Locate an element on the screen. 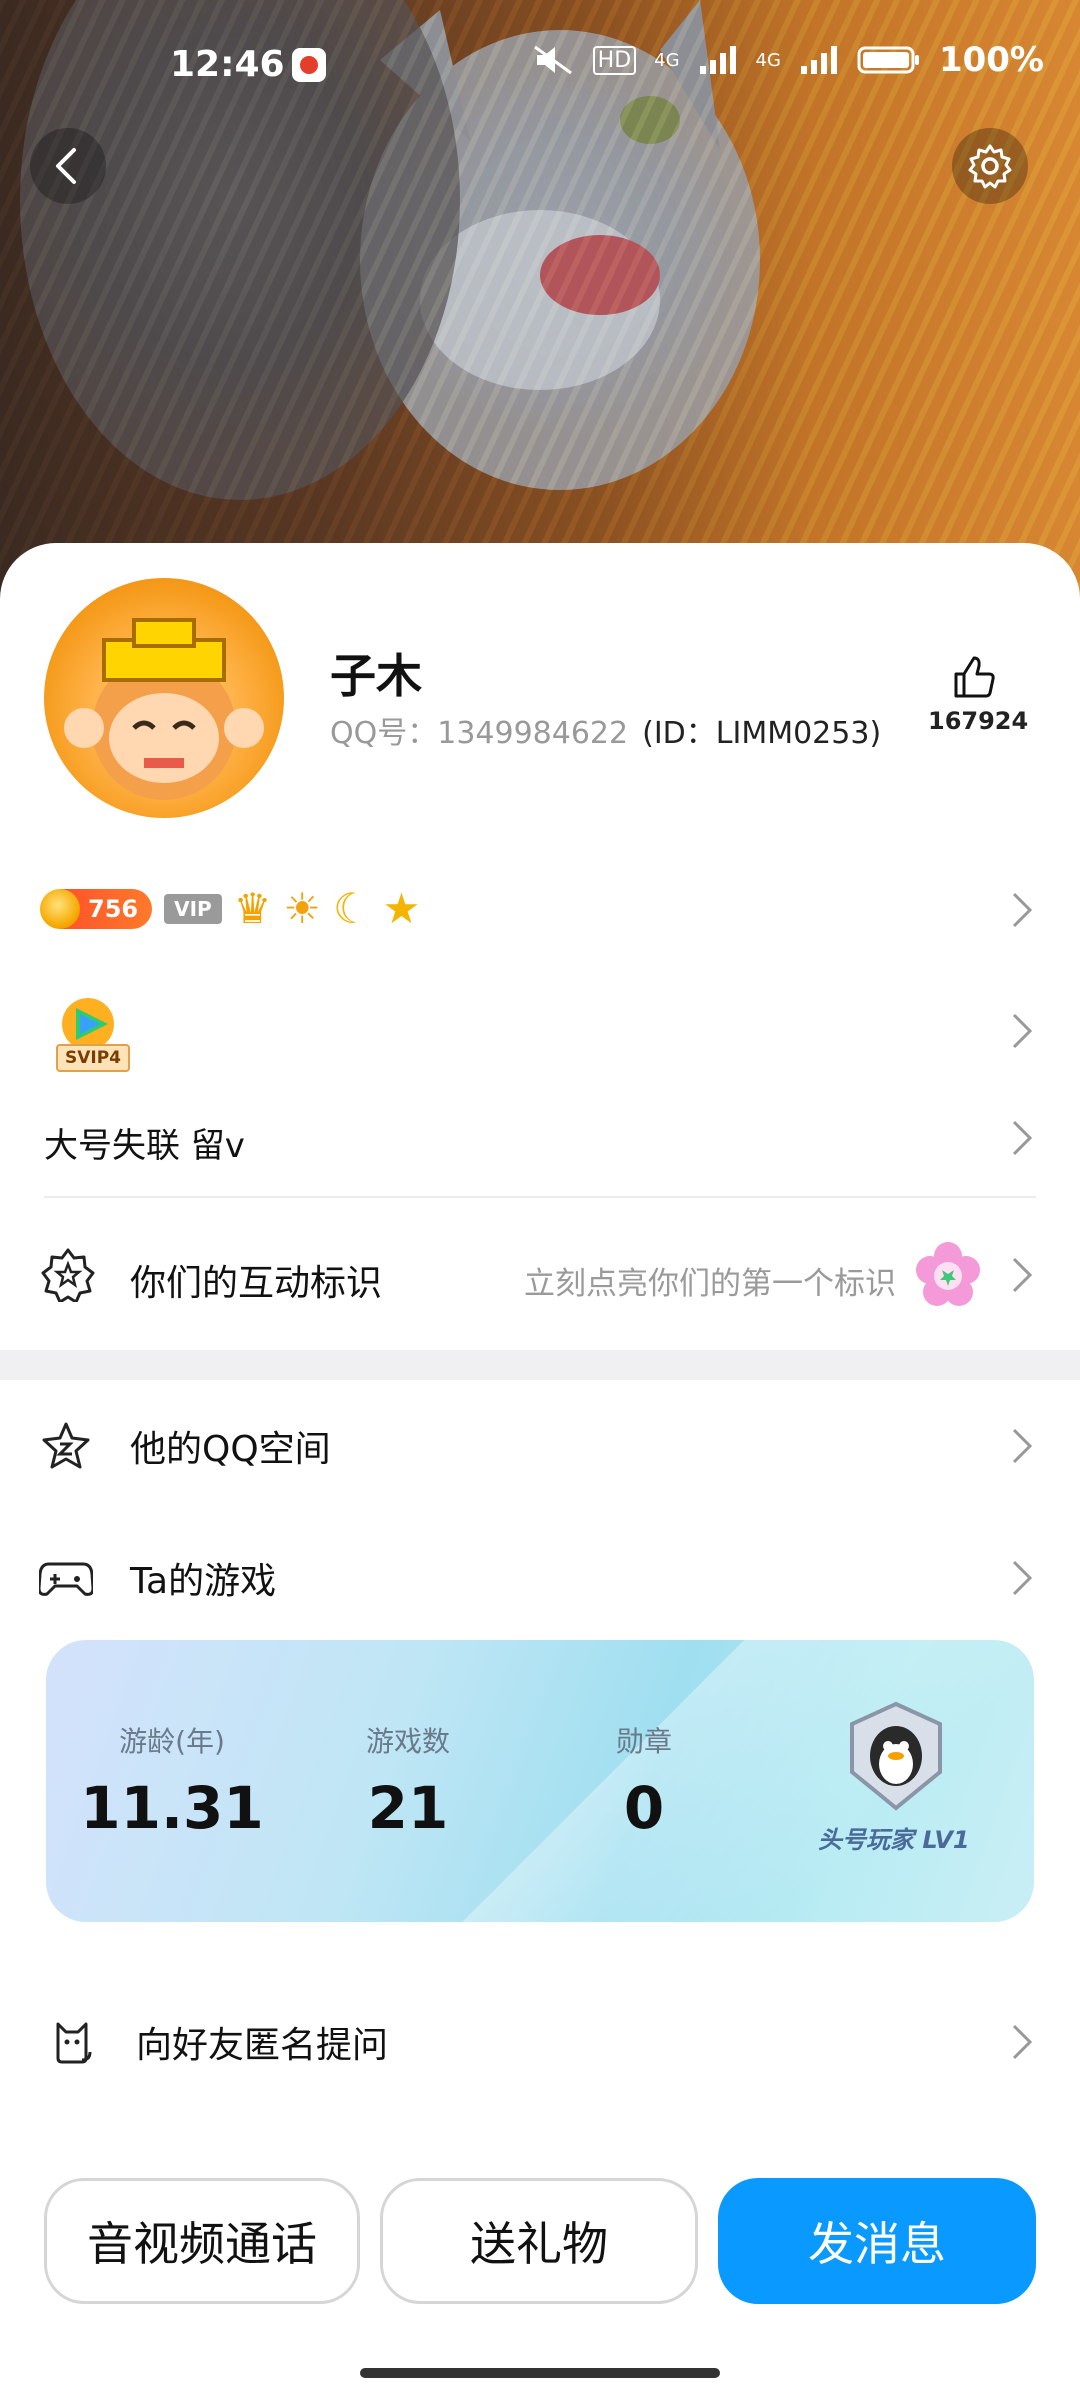  avatar is located at coordinates (164, 698).